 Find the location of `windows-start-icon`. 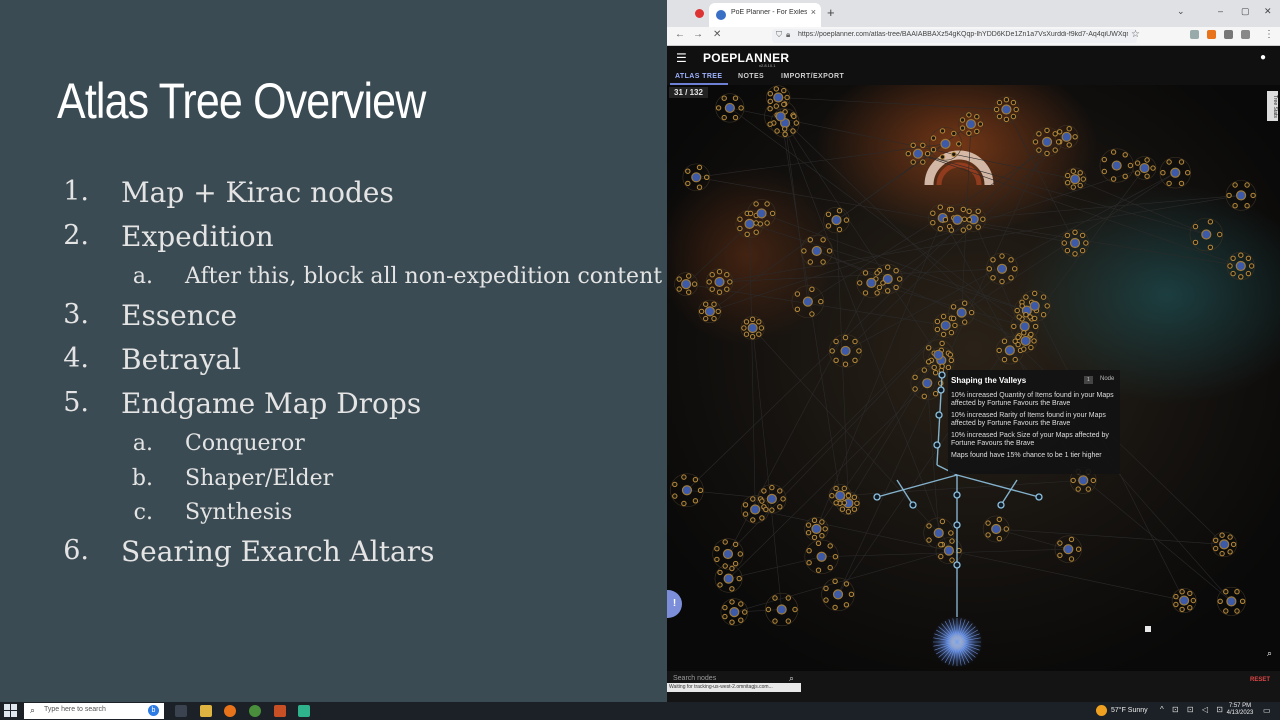

windows-start-icon is located at coordinates (11, 711).